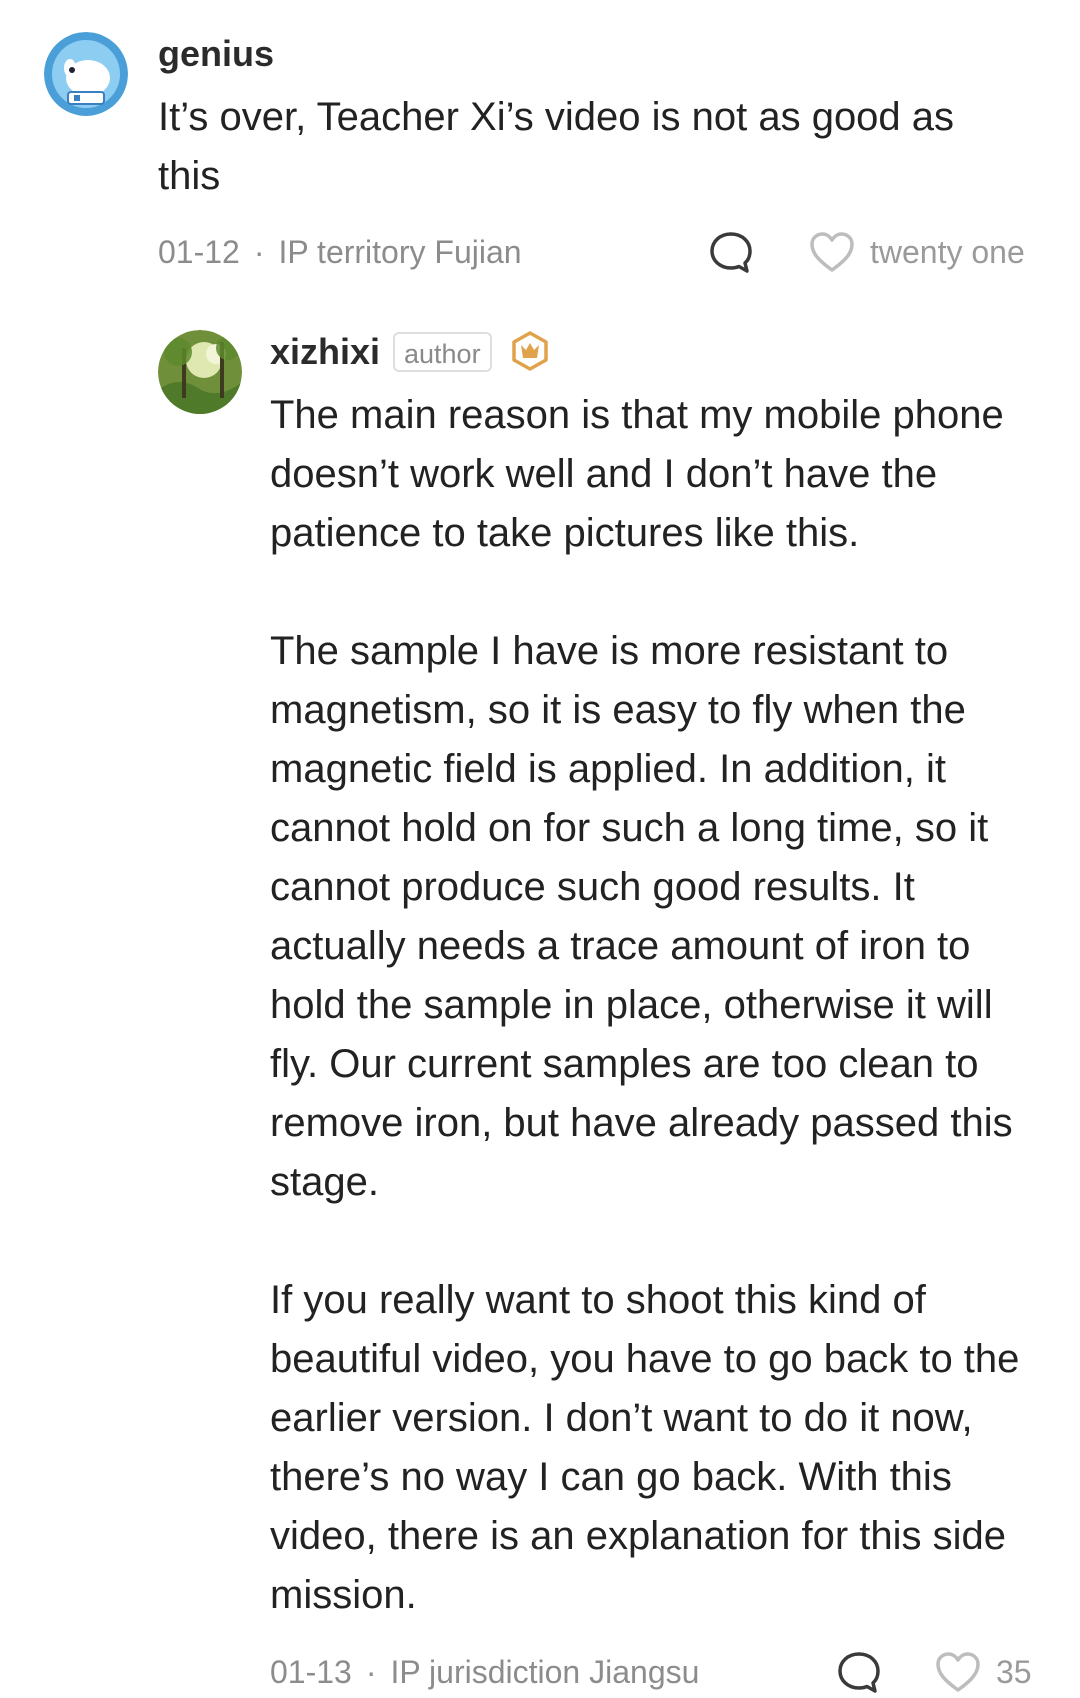 This screenshot has width=1080, height=1698. I want to click on like-count: twenty one, so click(947, 252).